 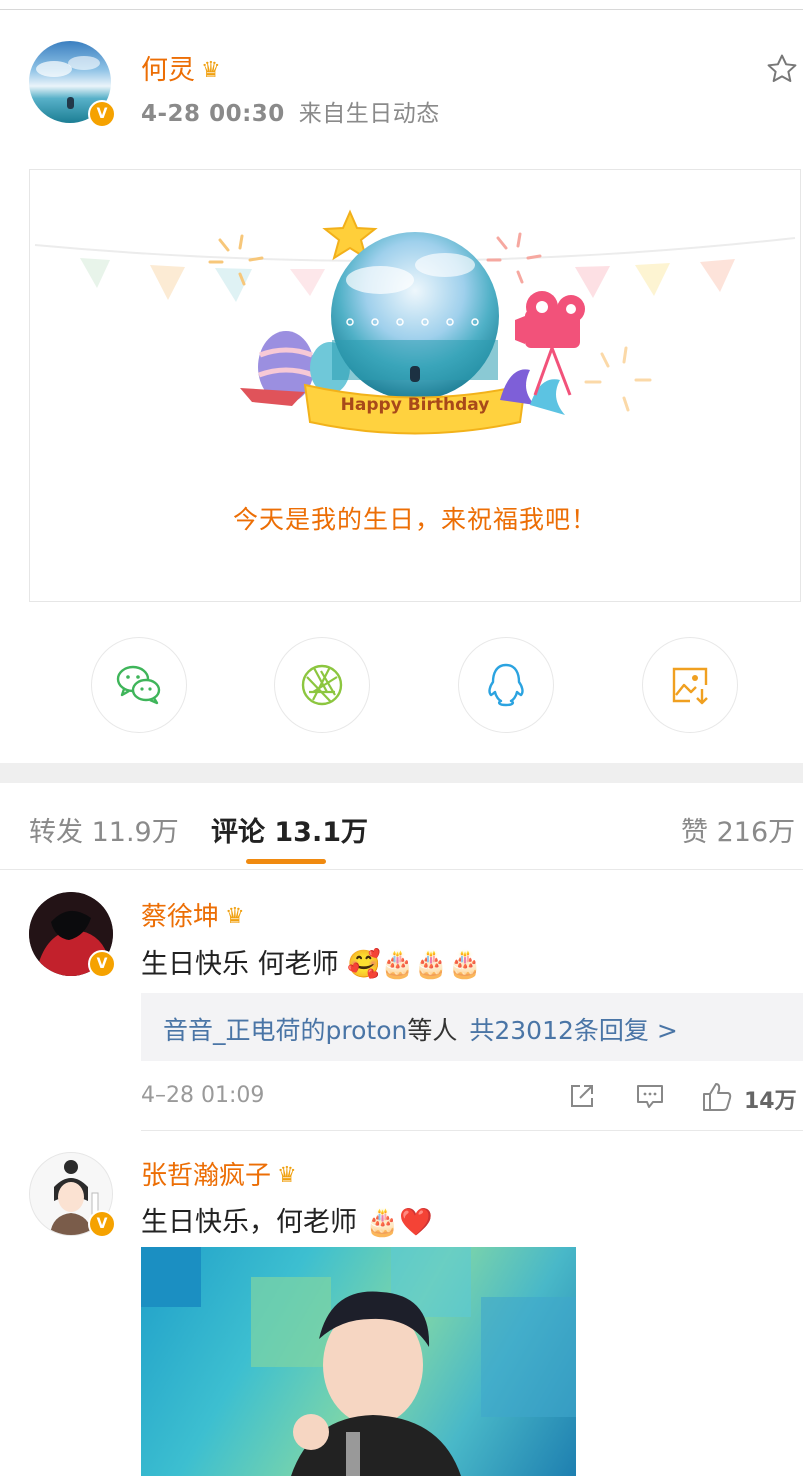 I want to click on comment-text: 生日快乐 何老师 🥰🎂🎂🎂, so click(x=311, y=964).